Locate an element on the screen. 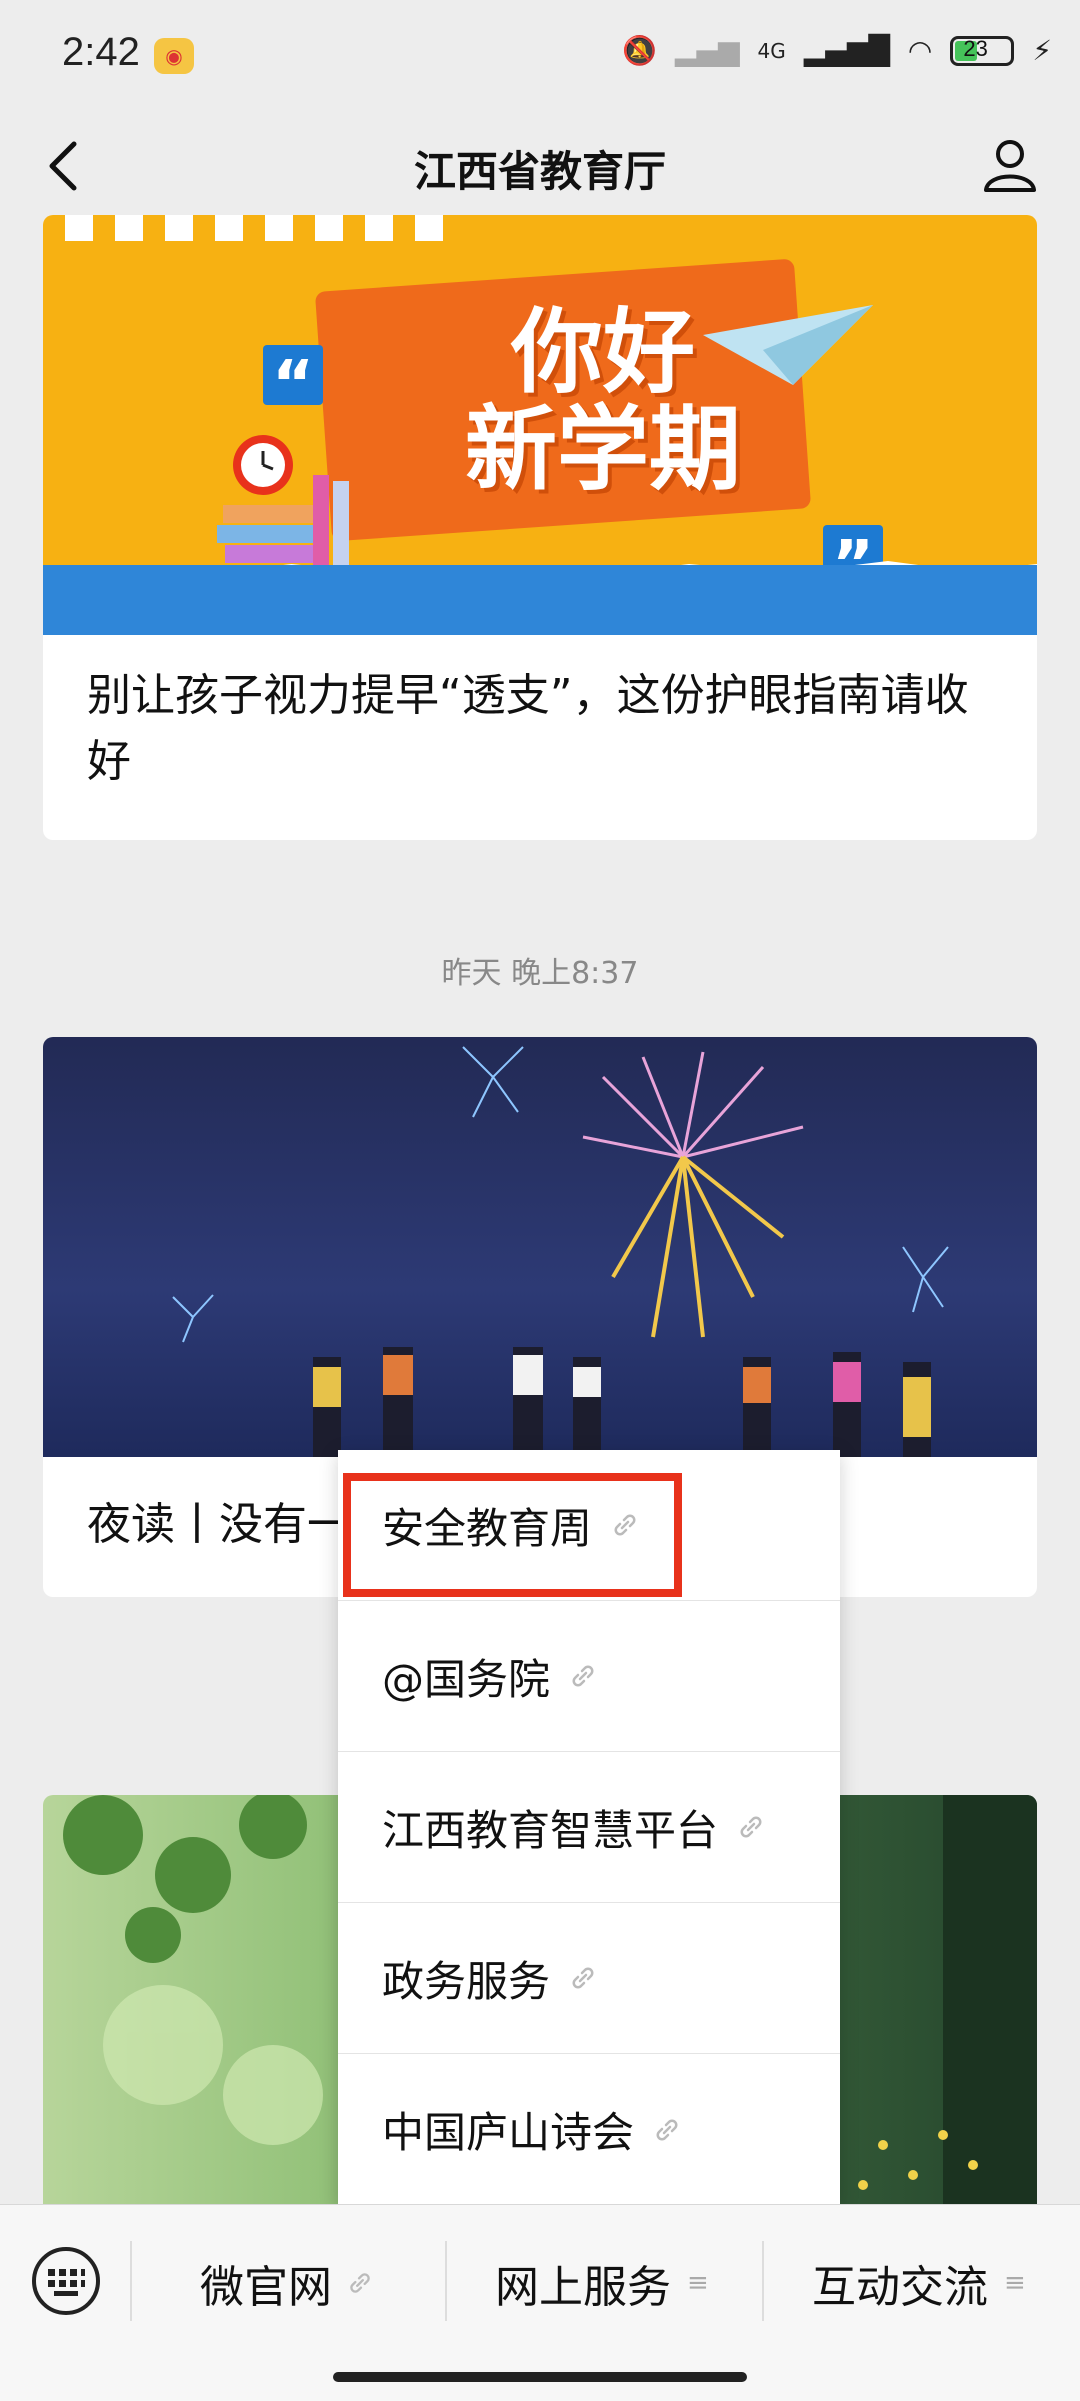  tab-interaction: 互动交流 ≡ is located at coordinates (919, 2284).